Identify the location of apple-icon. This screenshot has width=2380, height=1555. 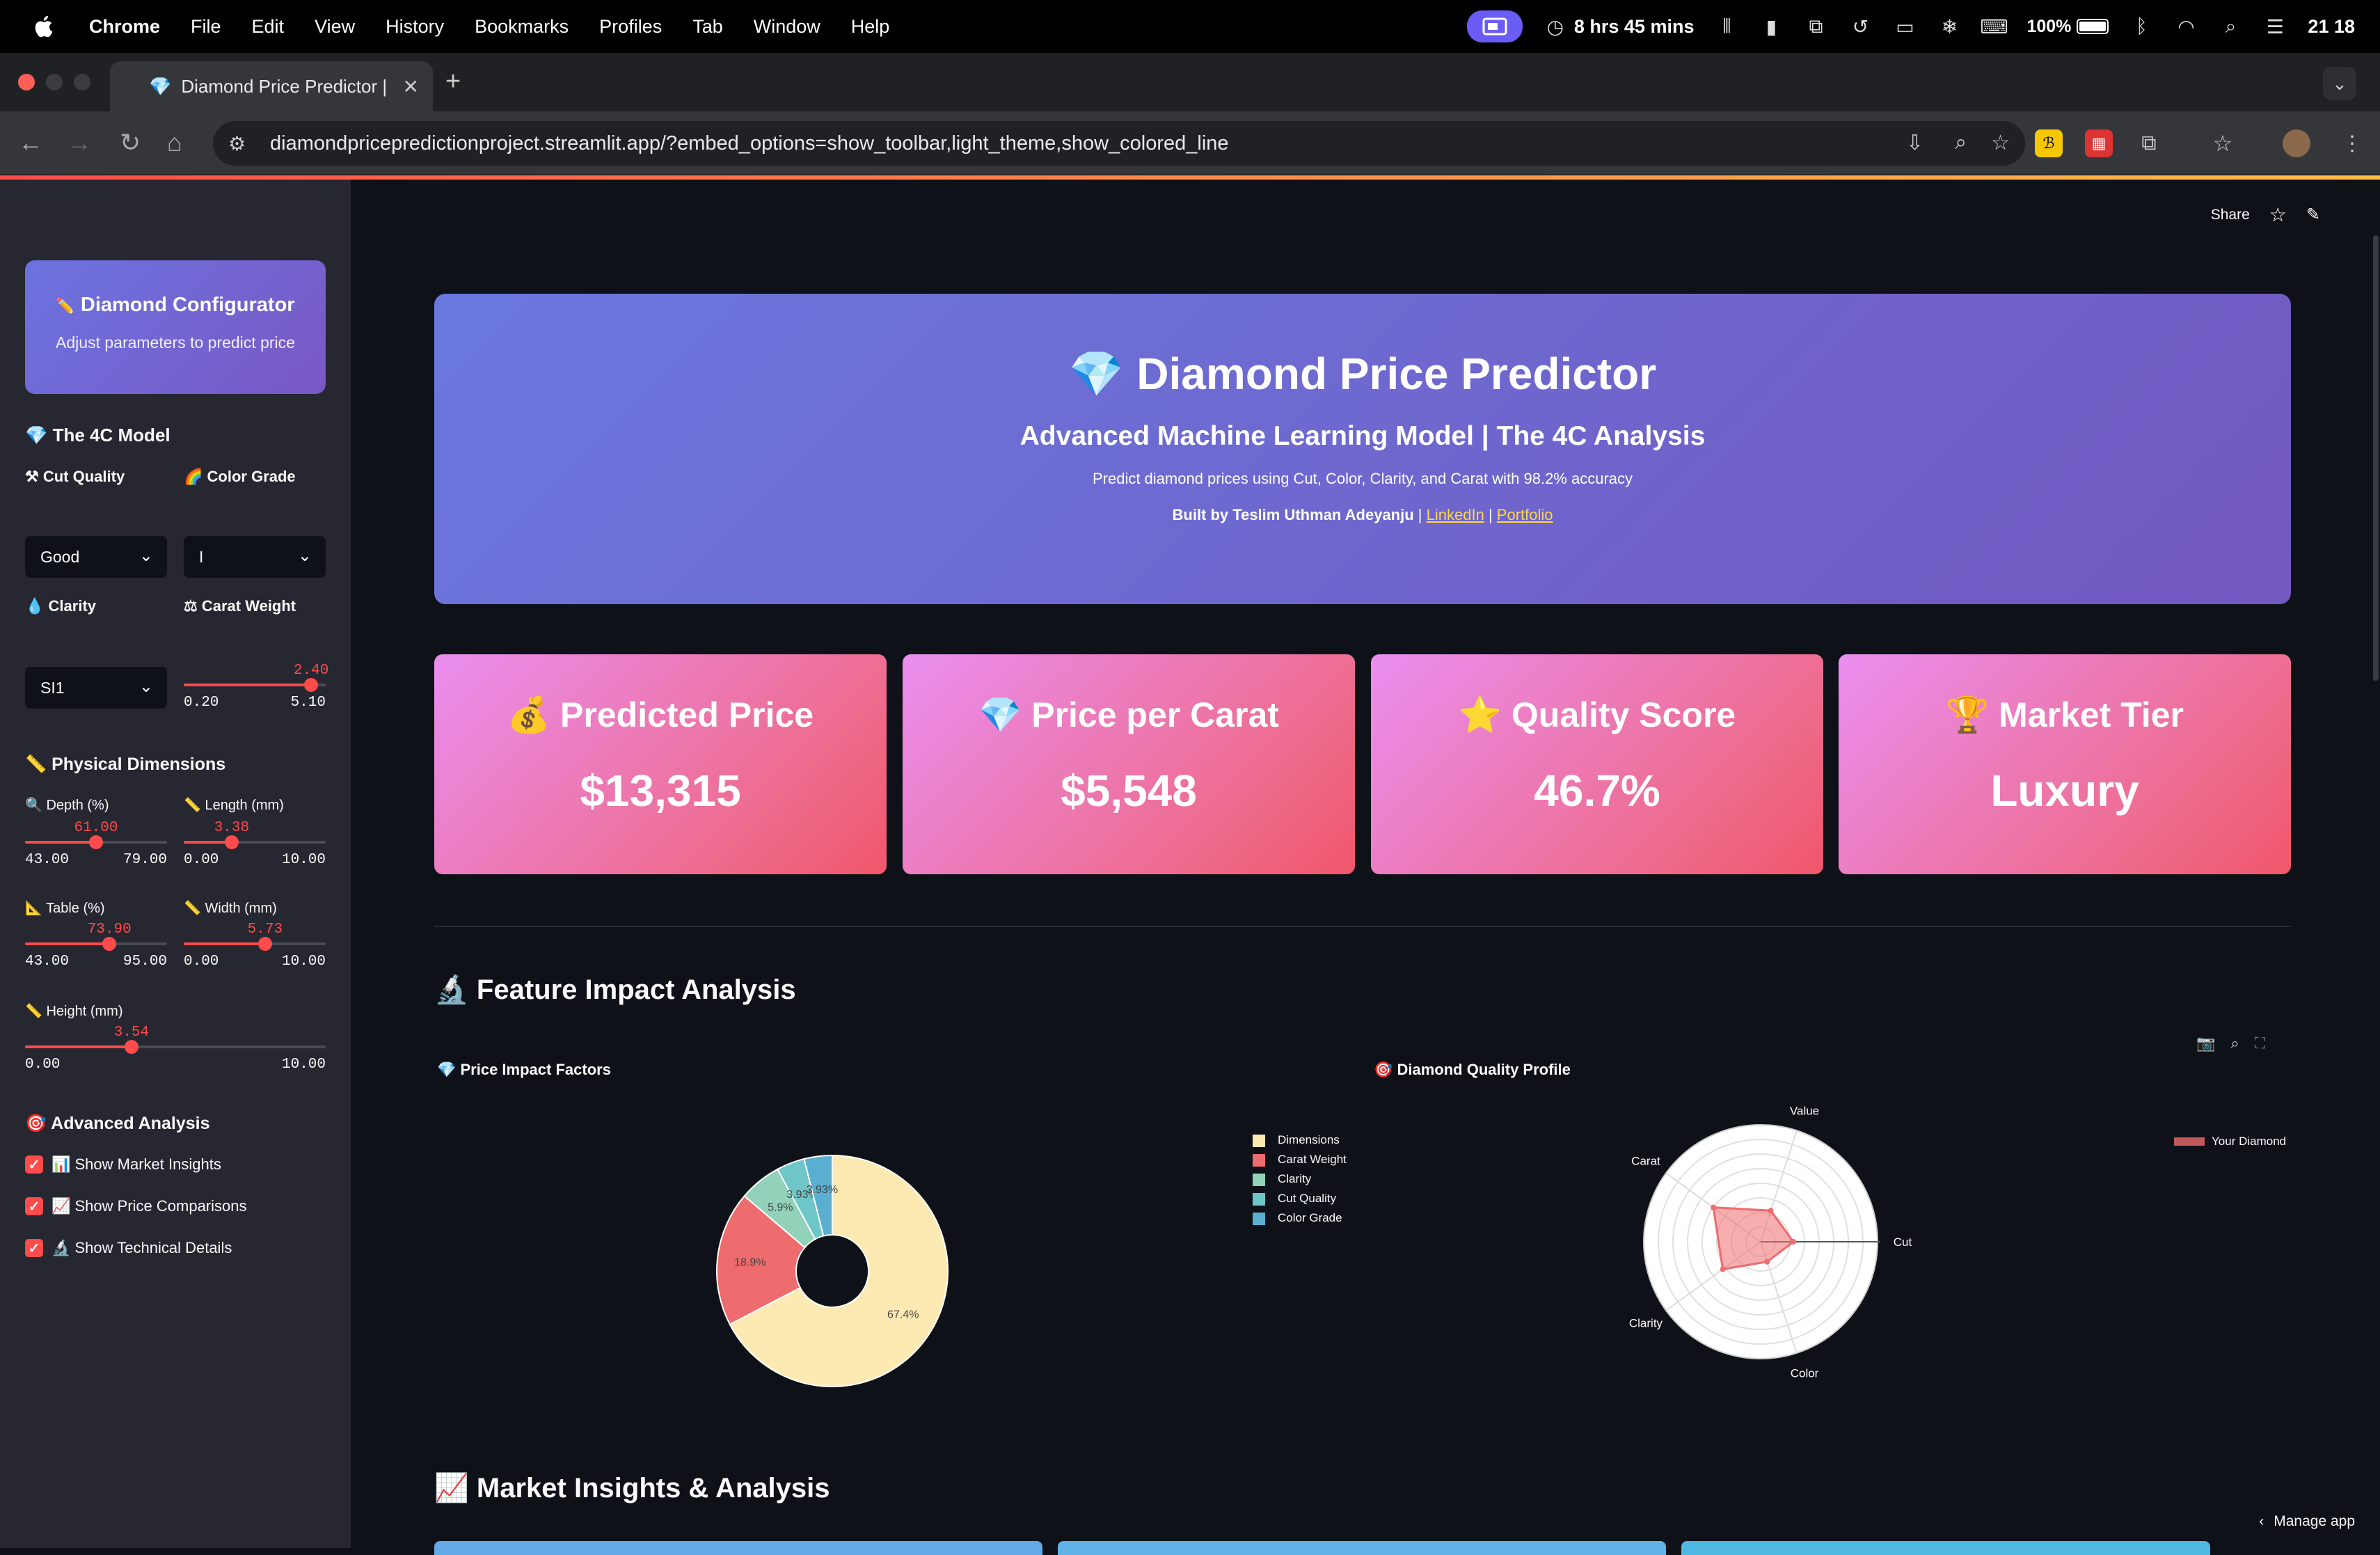
(43, 26).